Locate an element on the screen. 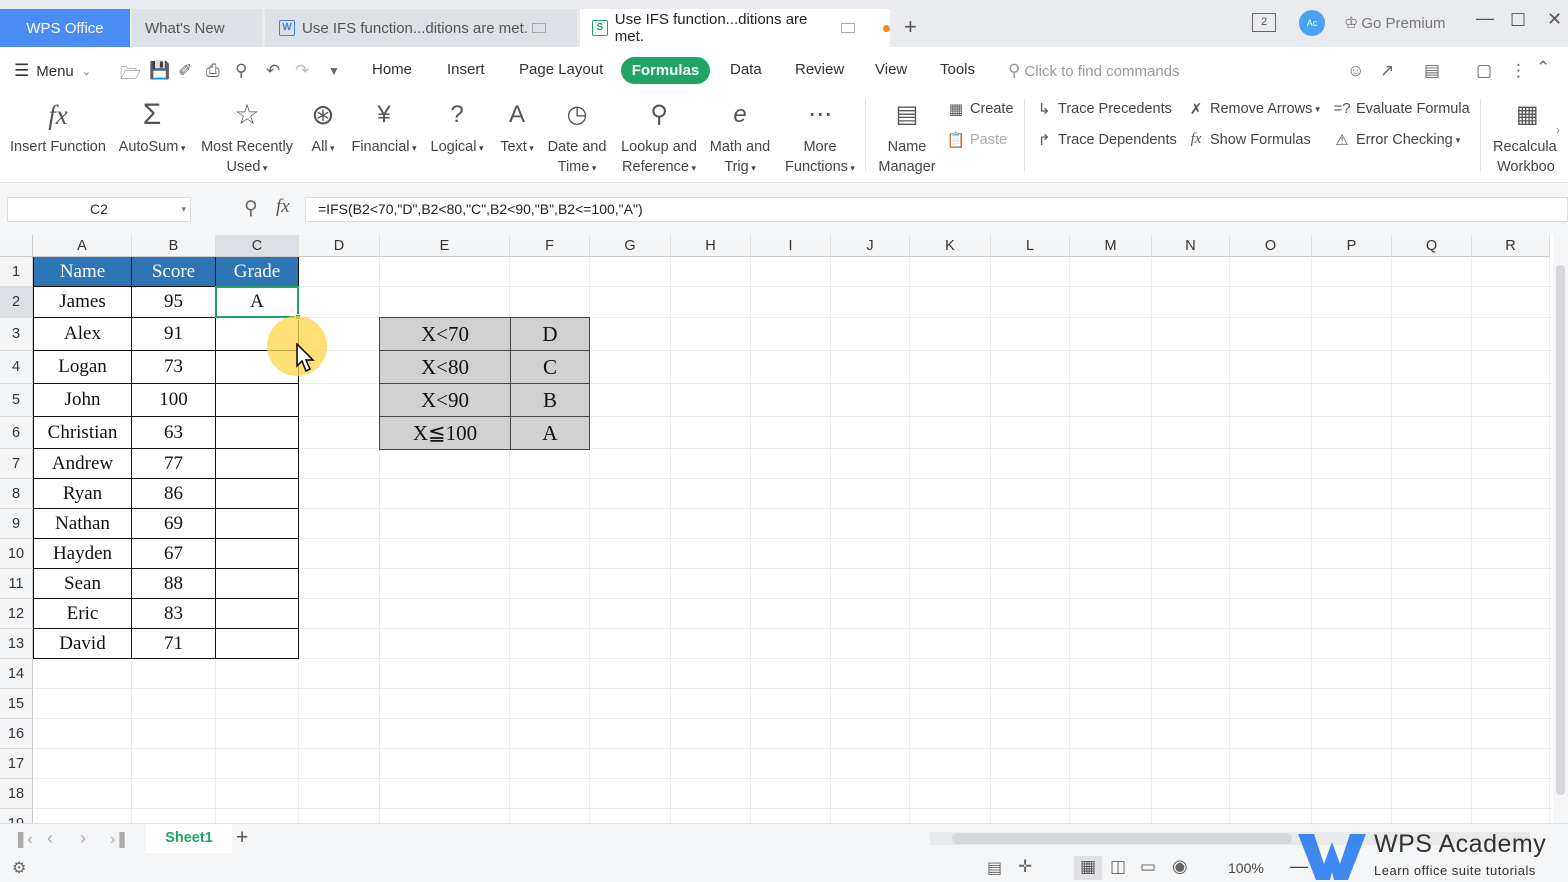  table-cell: Logan is located at coordinates (82, 367).